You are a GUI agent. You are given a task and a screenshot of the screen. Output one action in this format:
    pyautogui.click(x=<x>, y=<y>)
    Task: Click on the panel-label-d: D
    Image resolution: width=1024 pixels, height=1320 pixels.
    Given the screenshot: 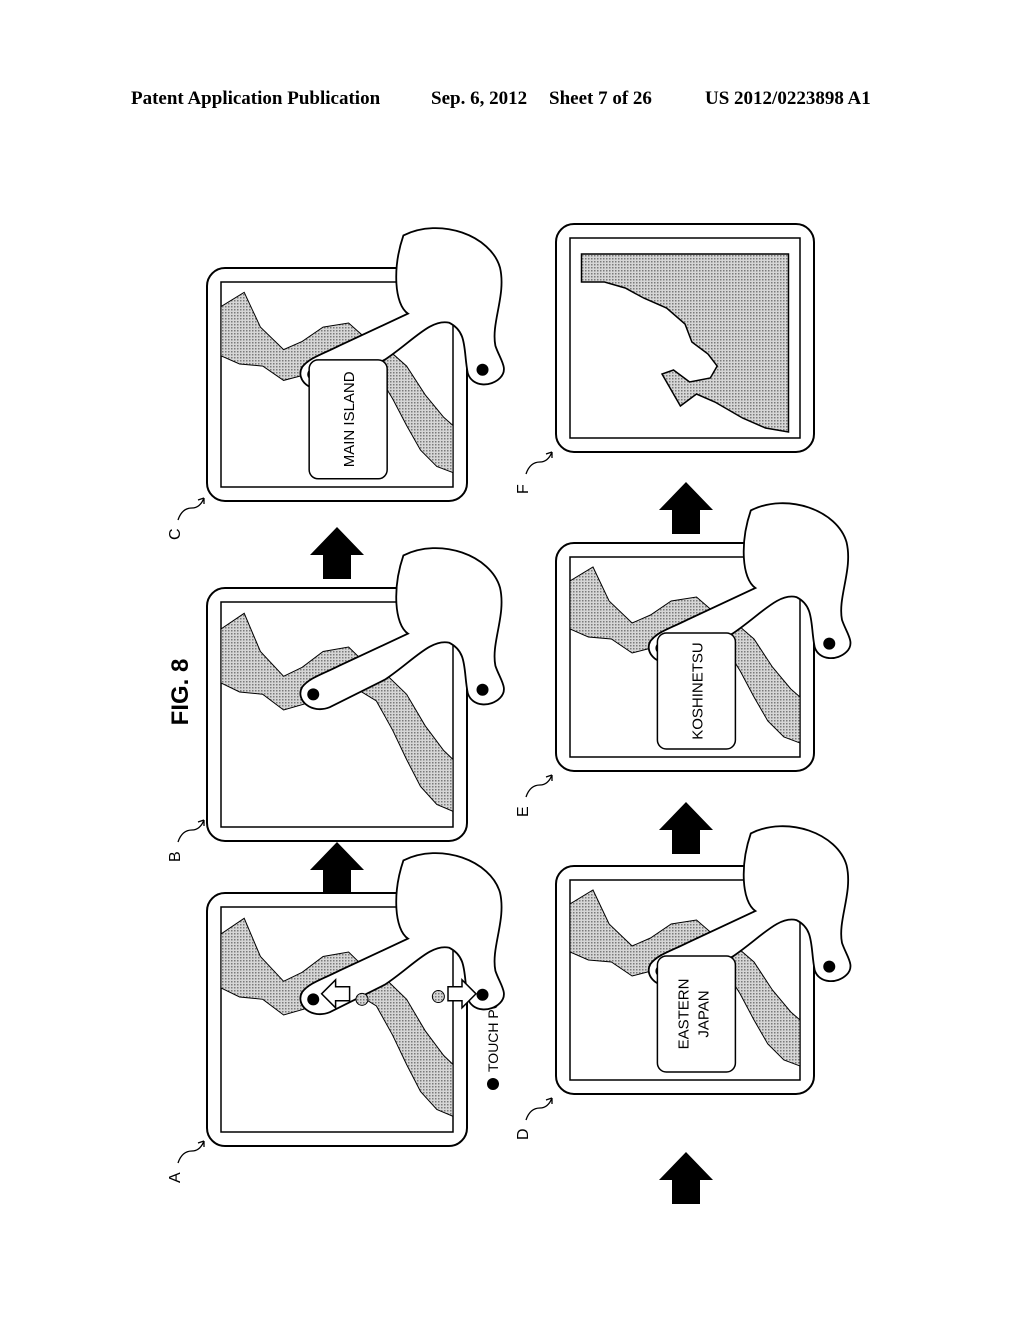 What is the action you would take?
    pyautogui.click(x=534, y=1118)
    